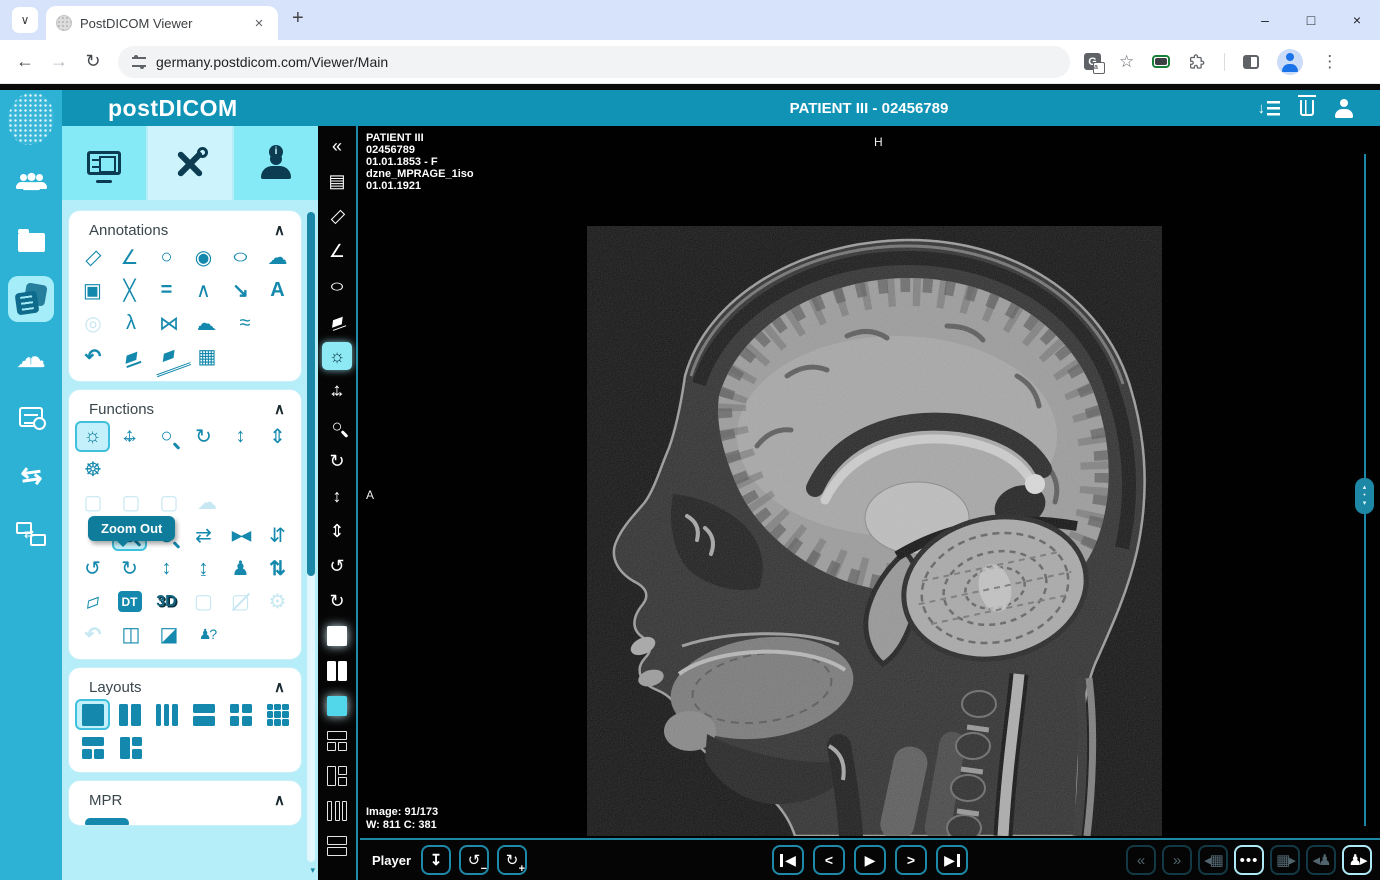  I want to click on undo-icon: ↶, so click(93, 356).